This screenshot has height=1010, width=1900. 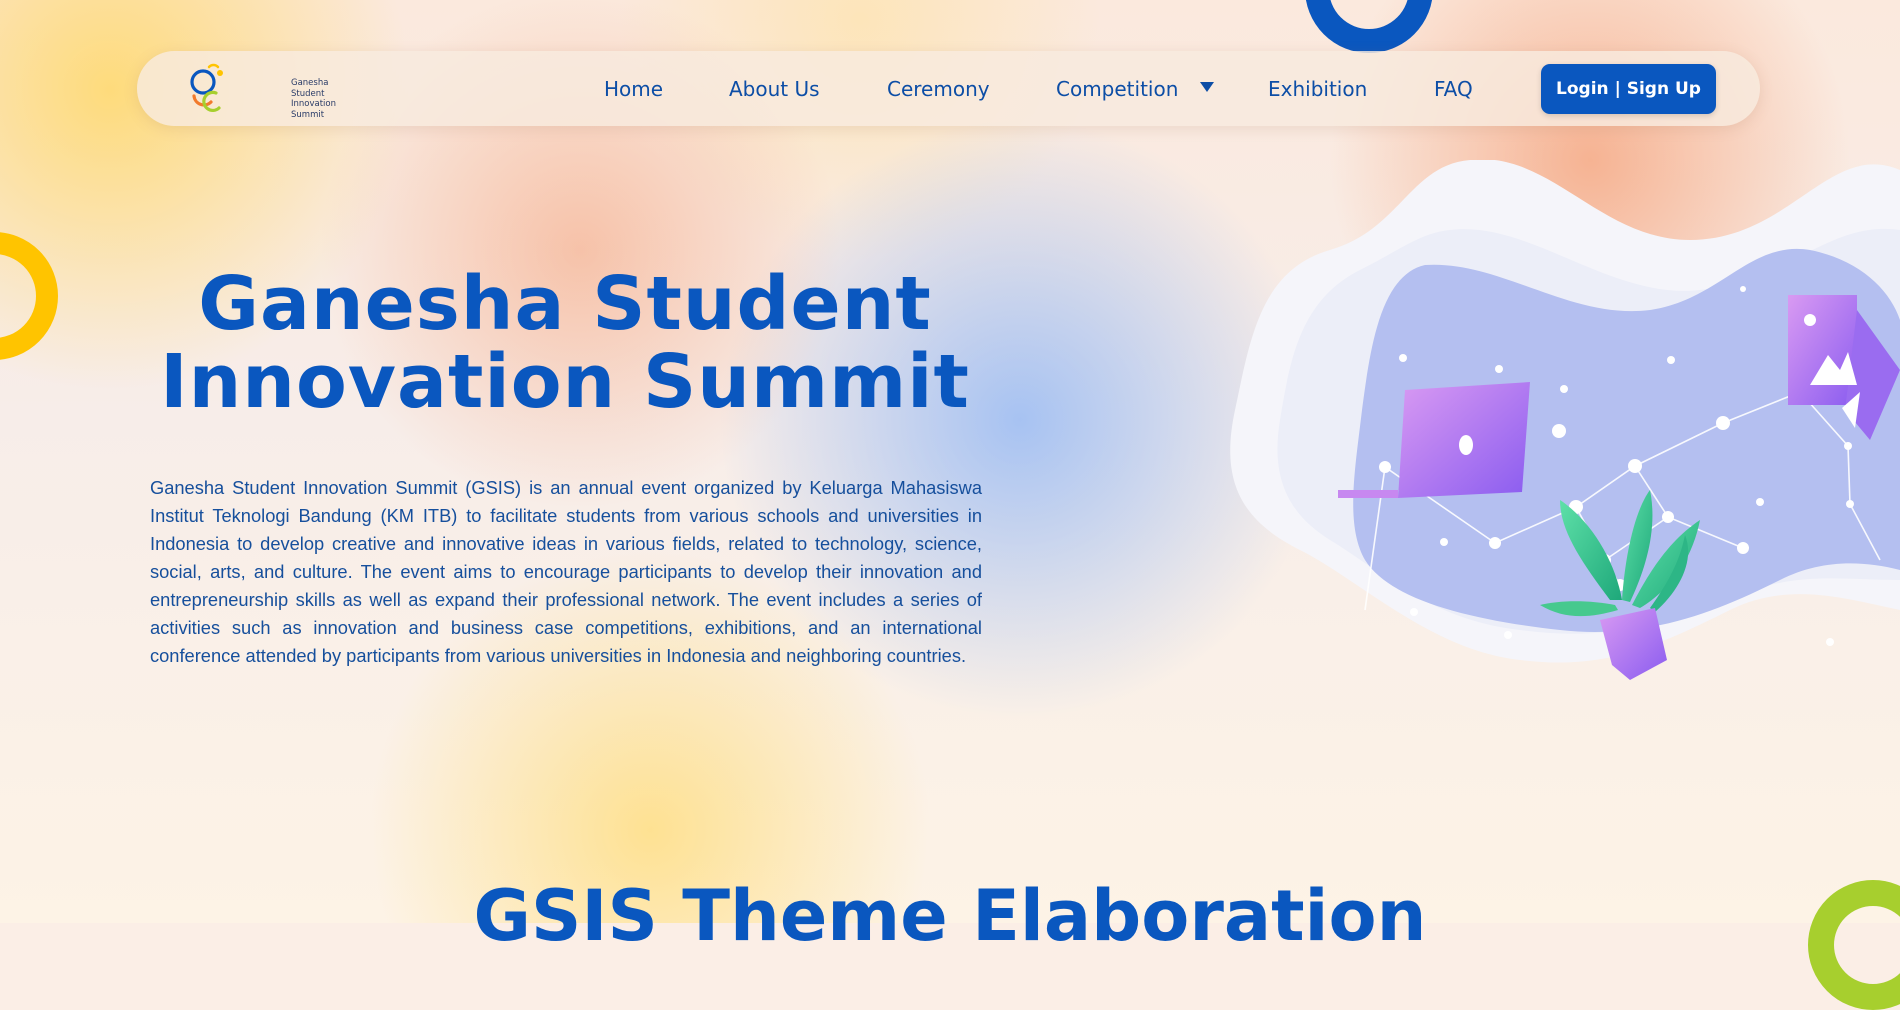 I want to click on nav-link-competition: Competition, so click(x=1117, y=89).